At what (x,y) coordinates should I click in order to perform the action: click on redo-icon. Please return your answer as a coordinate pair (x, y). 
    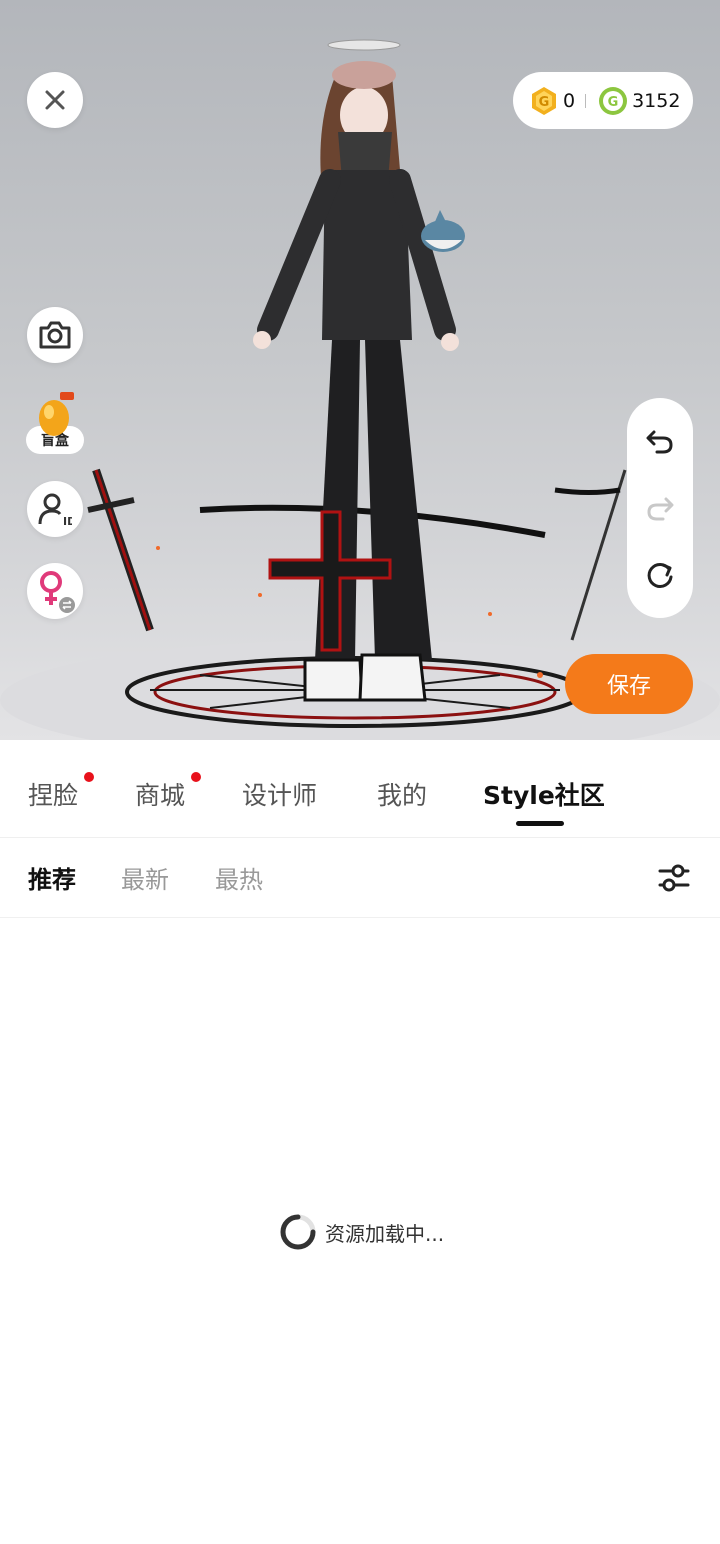
    Looking at the image, I should click on (660, 508).